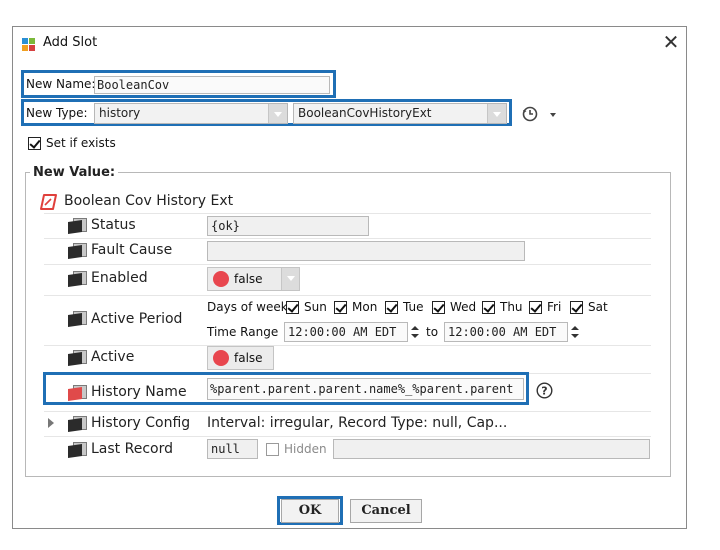  Describe the element at coordinates (140, 423) in the screenshot. I see `history-config-label: History Config` at that location.